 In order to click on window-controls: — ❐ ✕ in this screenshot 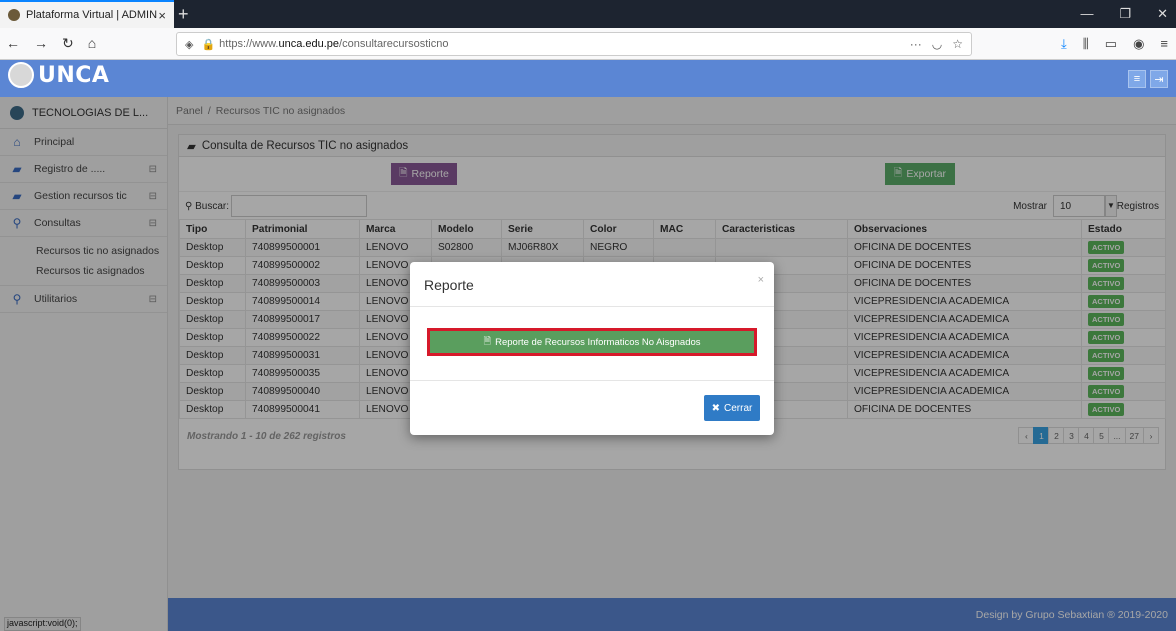, I will do `click(1124, 14)`.